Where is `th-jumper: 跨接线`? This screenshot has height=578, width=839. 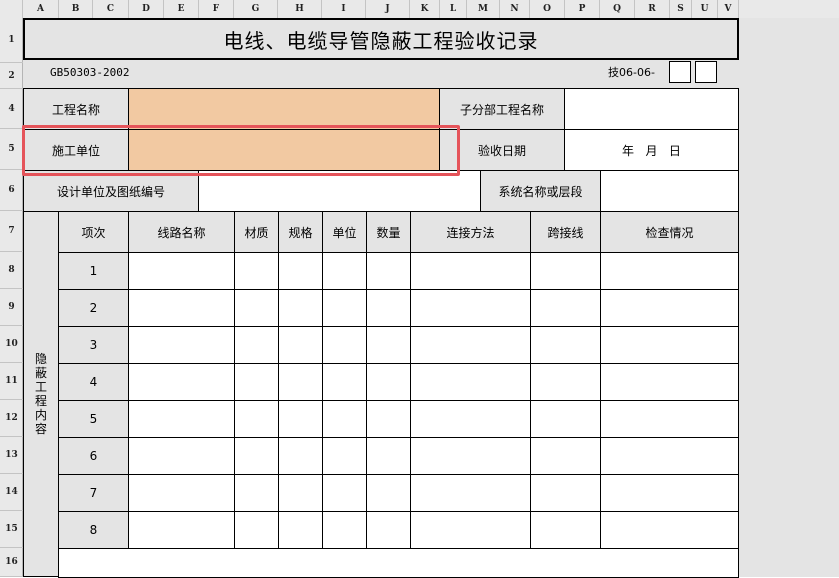 th-jumper: 跨接线 is located at coordinates (565, 232).